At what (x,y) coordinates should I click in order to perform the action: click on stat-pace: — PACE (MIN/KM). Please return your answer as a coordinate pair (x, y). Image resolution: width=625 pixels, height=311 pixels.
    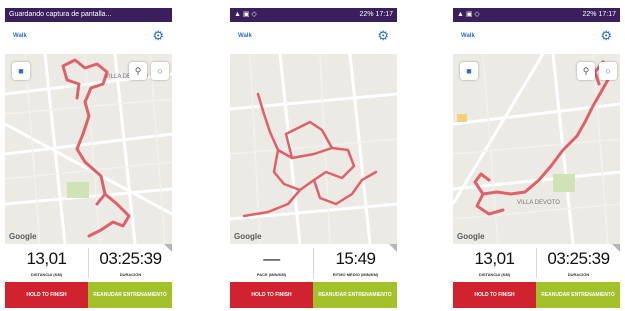
    Looking at the image, I should click on (271, 263).